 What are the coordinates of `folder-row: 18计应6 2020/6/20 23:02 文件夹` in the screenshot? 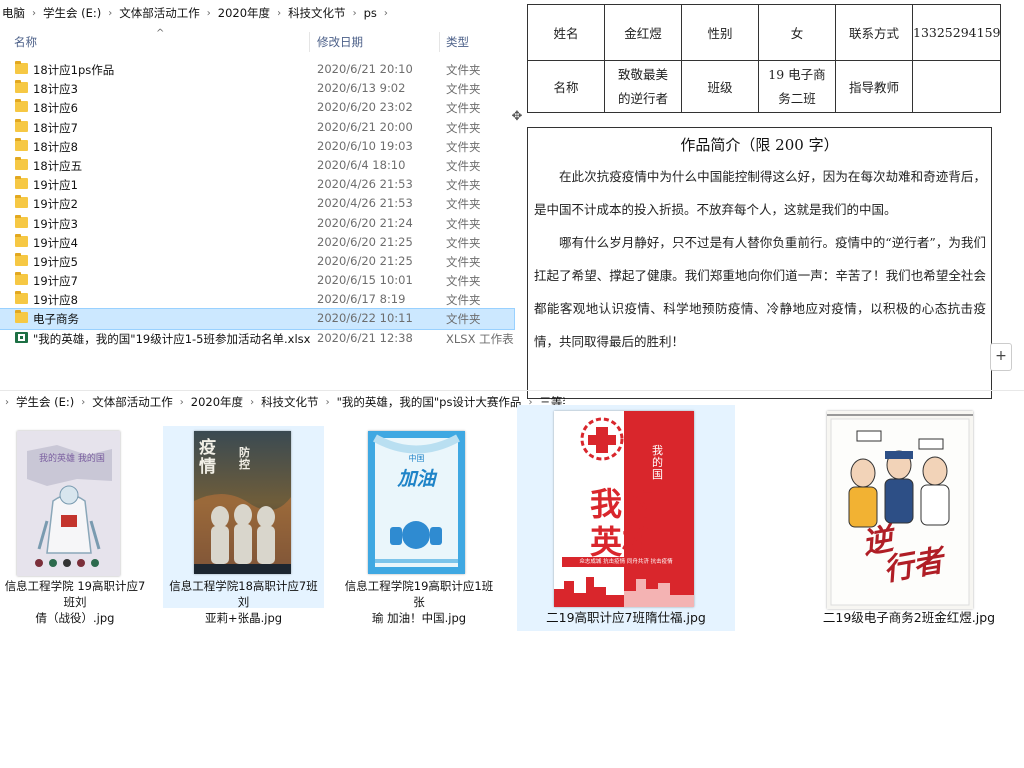 It's located at (257, 107).